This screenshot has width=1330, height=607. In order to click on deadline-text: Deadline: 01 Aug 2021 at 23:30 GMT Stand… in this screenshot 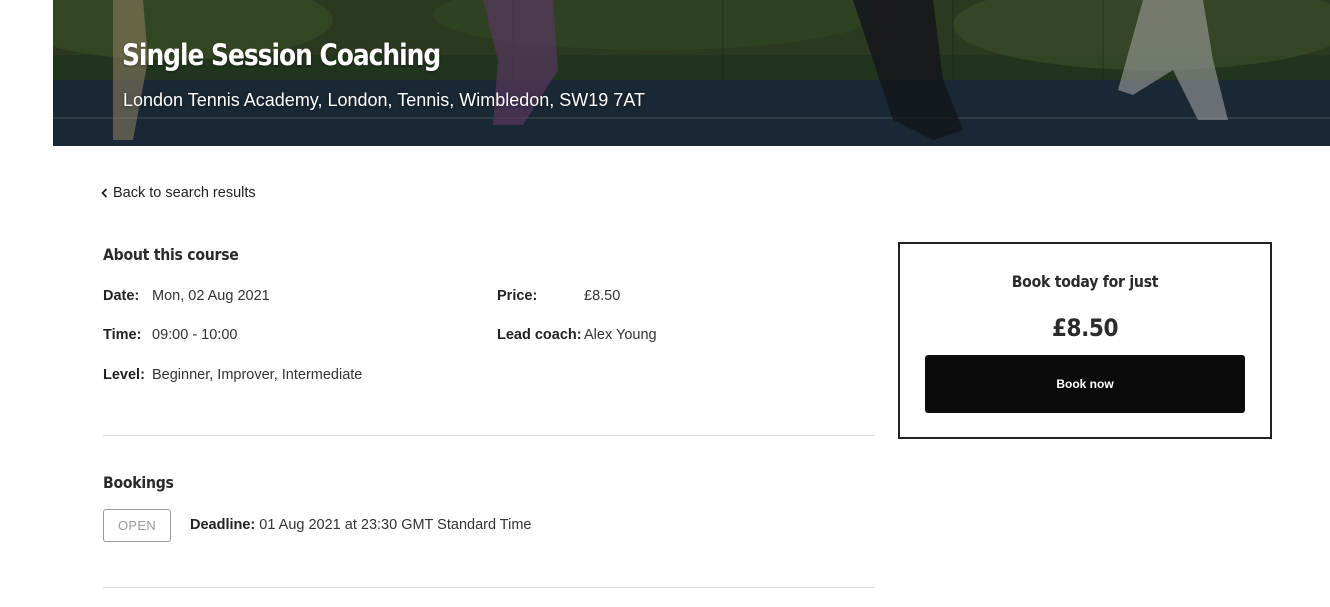, I will do `click(360, 525)`.